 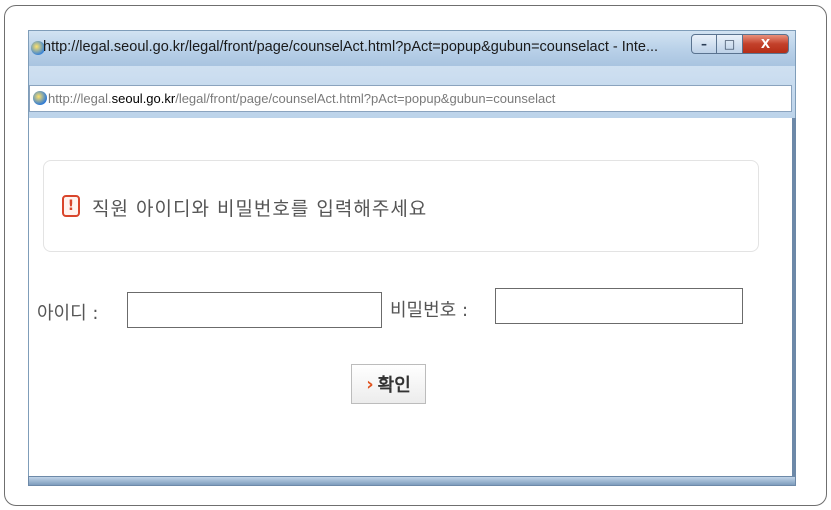 What do you see at coordinates (254, 310) in the screenshot?
I see `id-input` at bounding box center [254, 310].